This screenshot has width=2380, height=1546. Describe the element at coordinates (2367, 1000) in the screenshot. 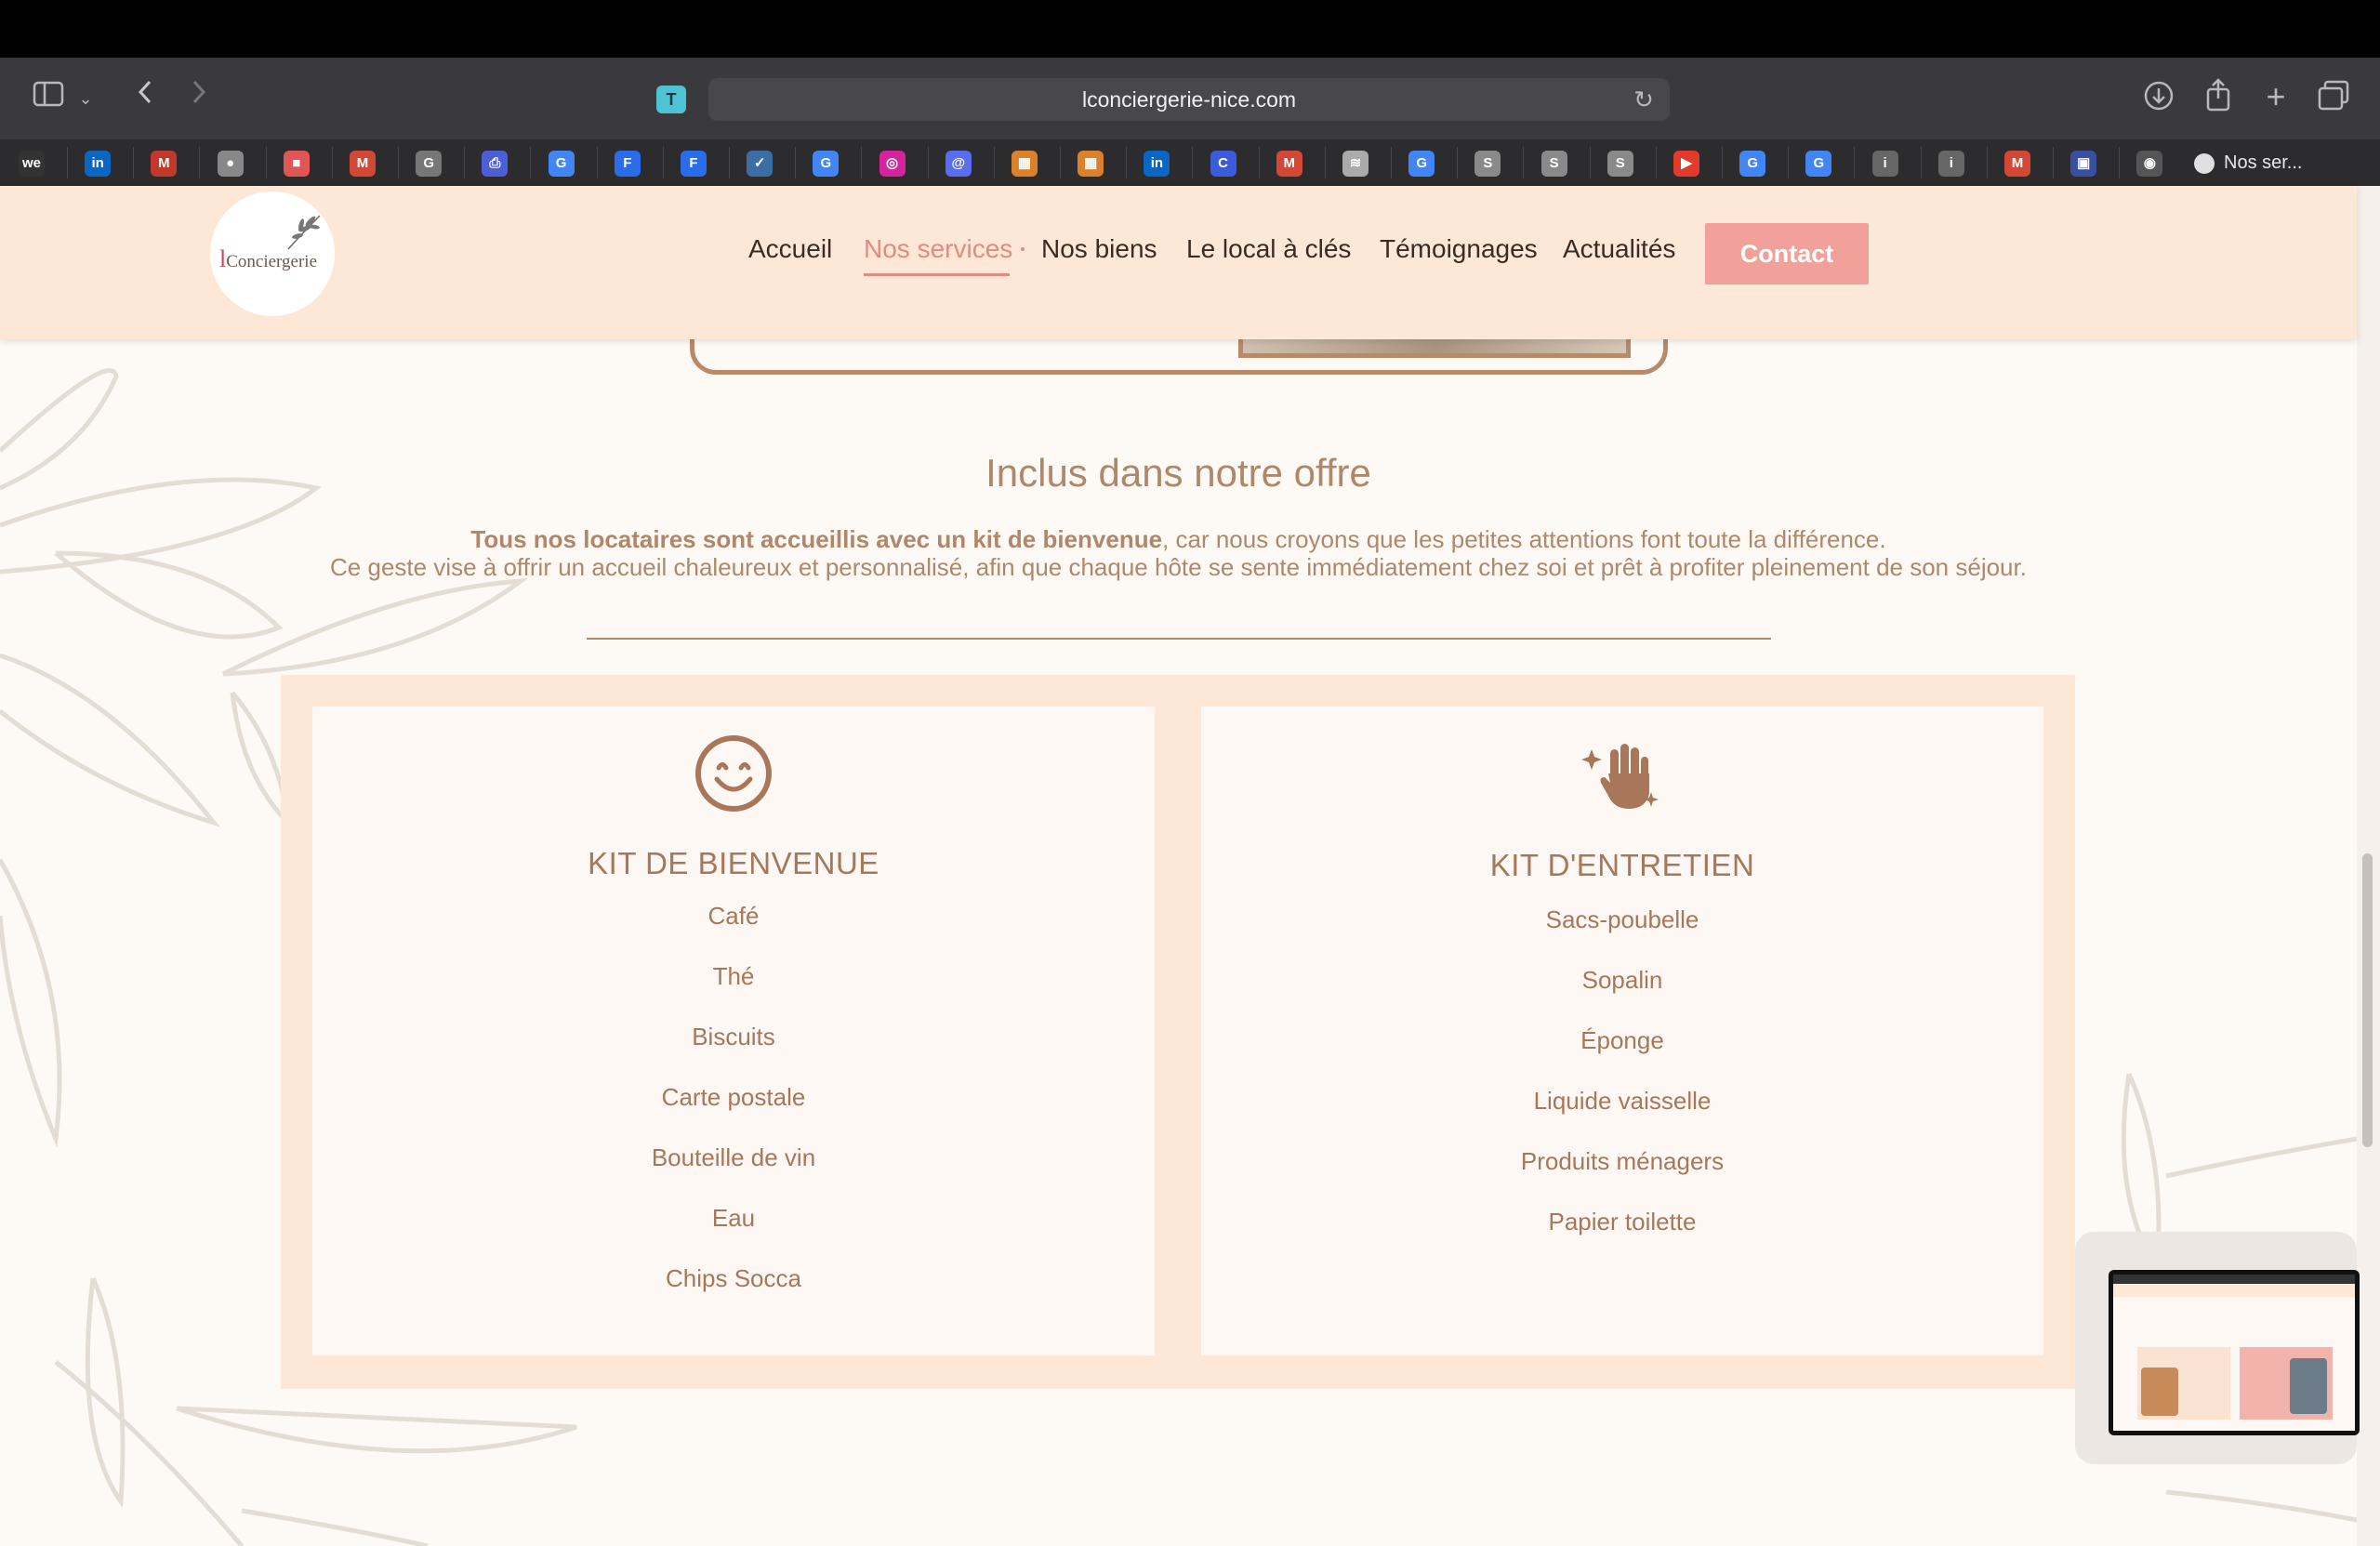

I see `scrollbar-thumb` at that location.